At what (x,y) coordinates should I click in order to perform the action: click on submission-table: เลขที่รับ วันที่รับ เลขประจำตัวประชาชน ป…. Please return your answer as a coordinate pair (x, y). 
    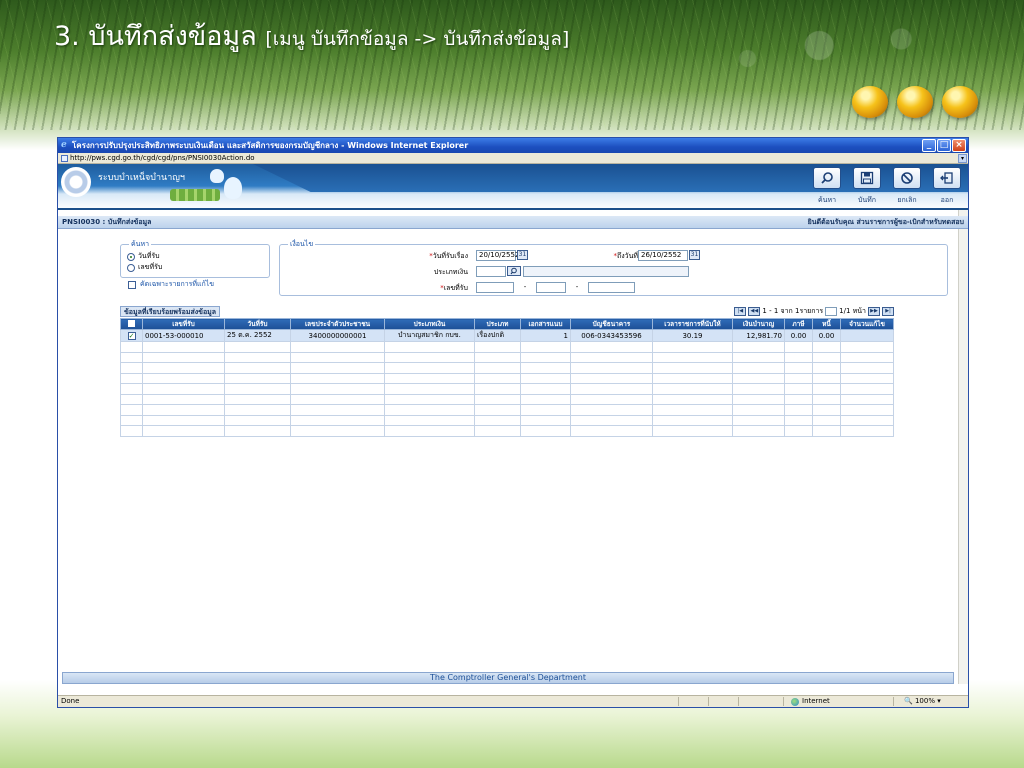
    Looking at the image, I should click on (507, 377).